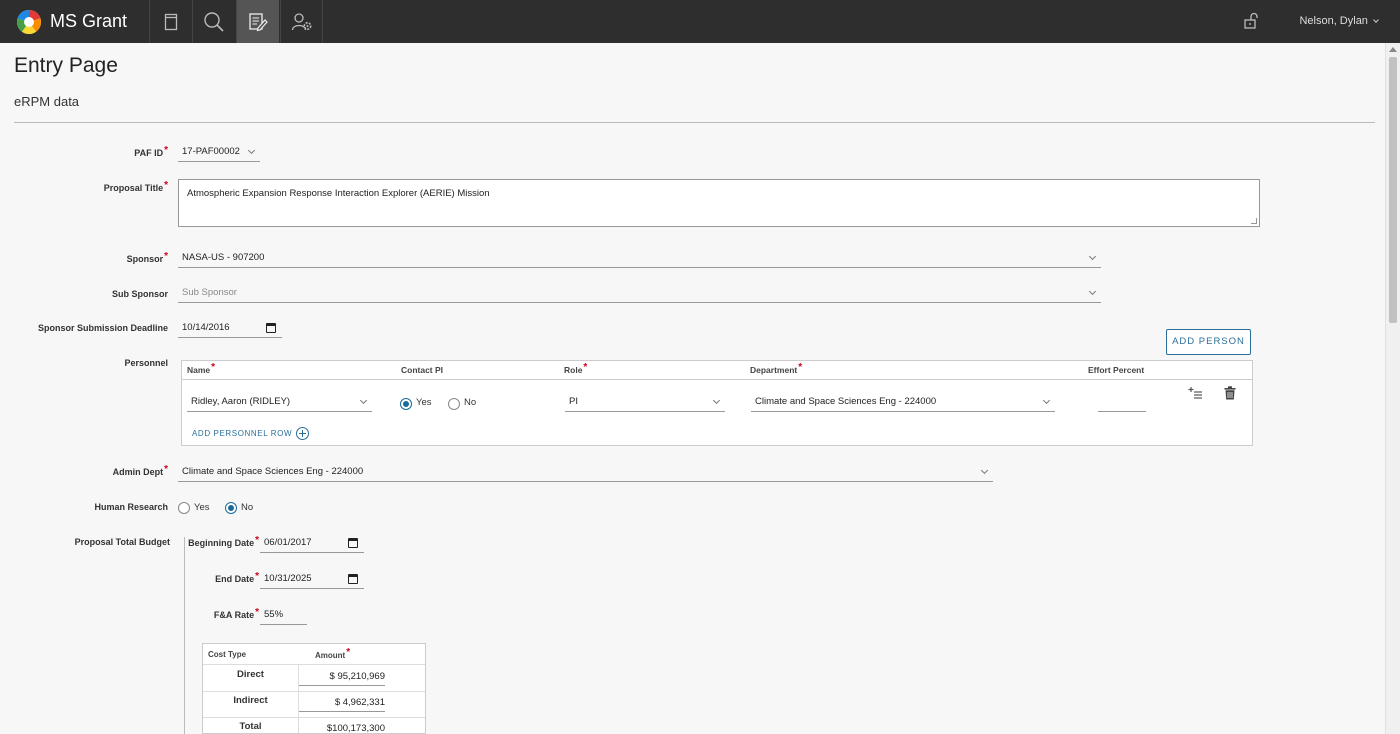 This screenshot has width=1400, height=734. I want to click on cost-type-direct: Direct, so click(250, 674).